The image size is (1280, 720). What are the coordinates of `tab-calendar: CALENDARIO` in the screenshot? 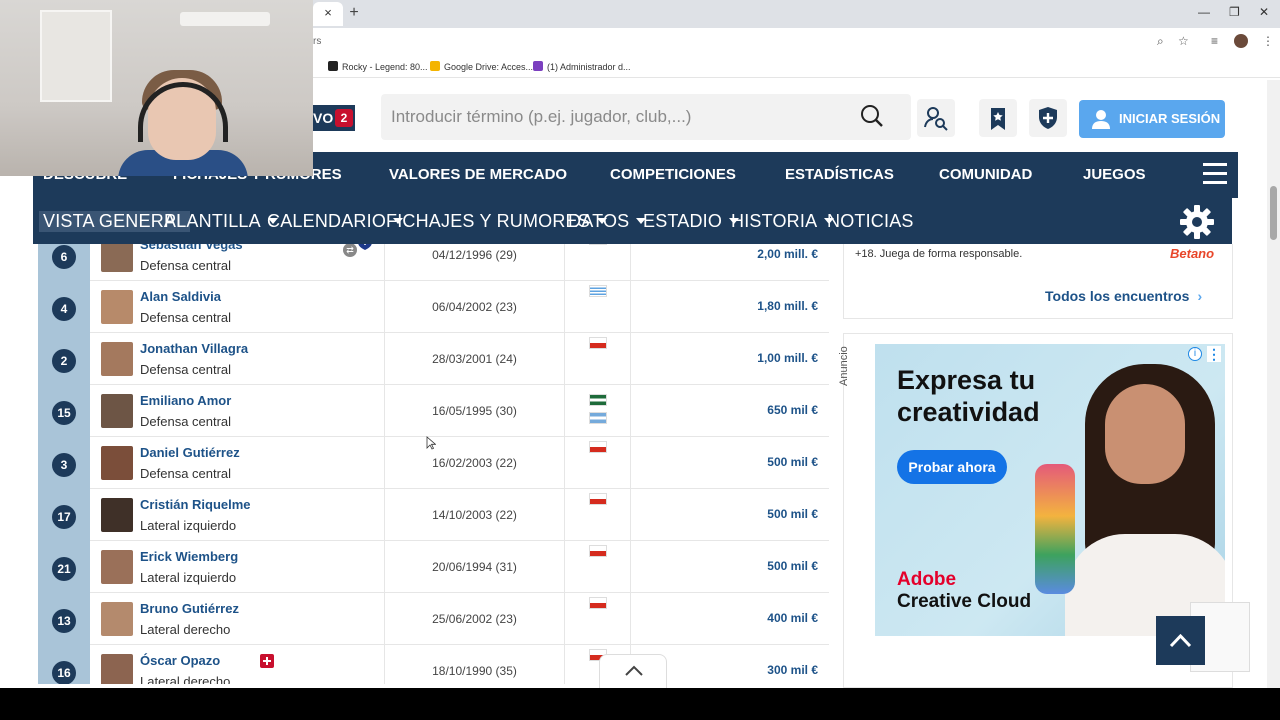 It's located at (335, 221).